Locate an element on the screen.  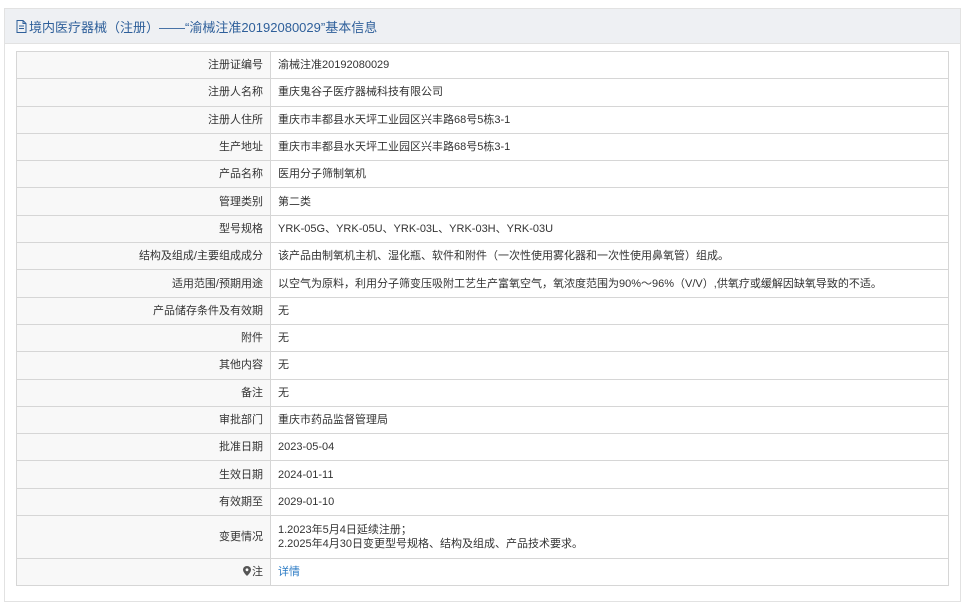
row-value: 详情 is located at coordinates (609, 572).